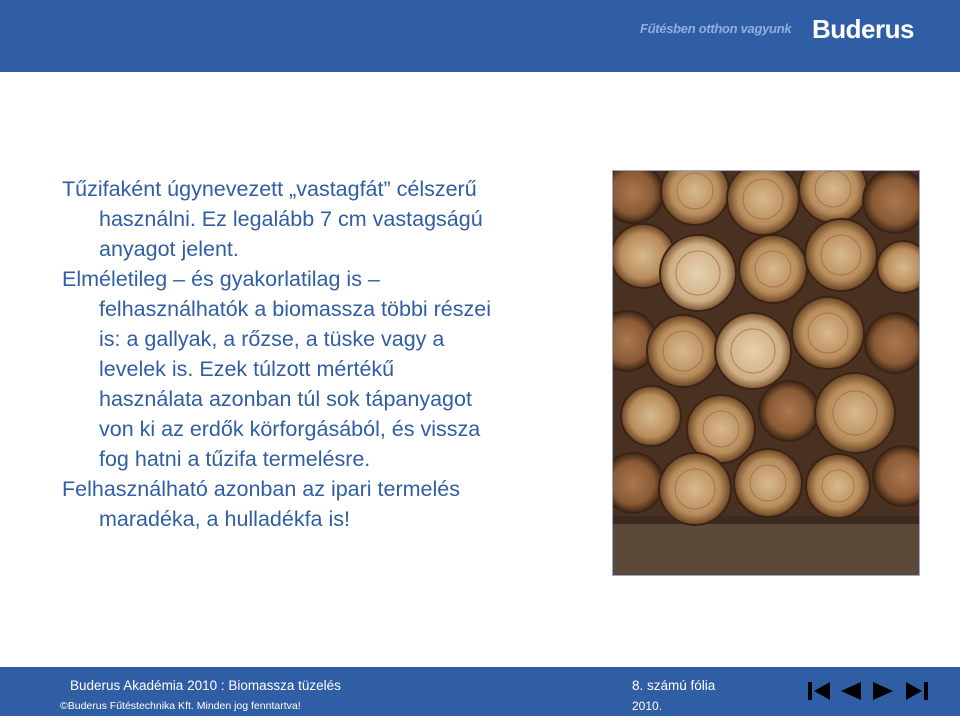 The width and height of the screenshot is (960, 716). I want to click on next-slide-button, so click(883, 691).